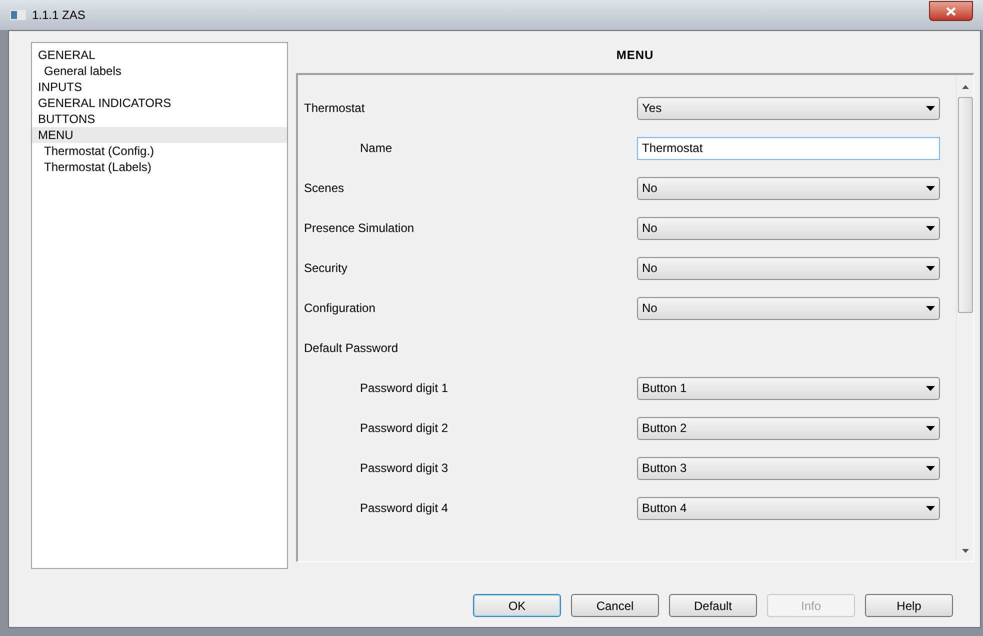 The image size is (983, 636). What do you see at coordinates (652, 108) in the screenshot?
I see `dropdown-value: Yes` at bounding box center [652, 108].